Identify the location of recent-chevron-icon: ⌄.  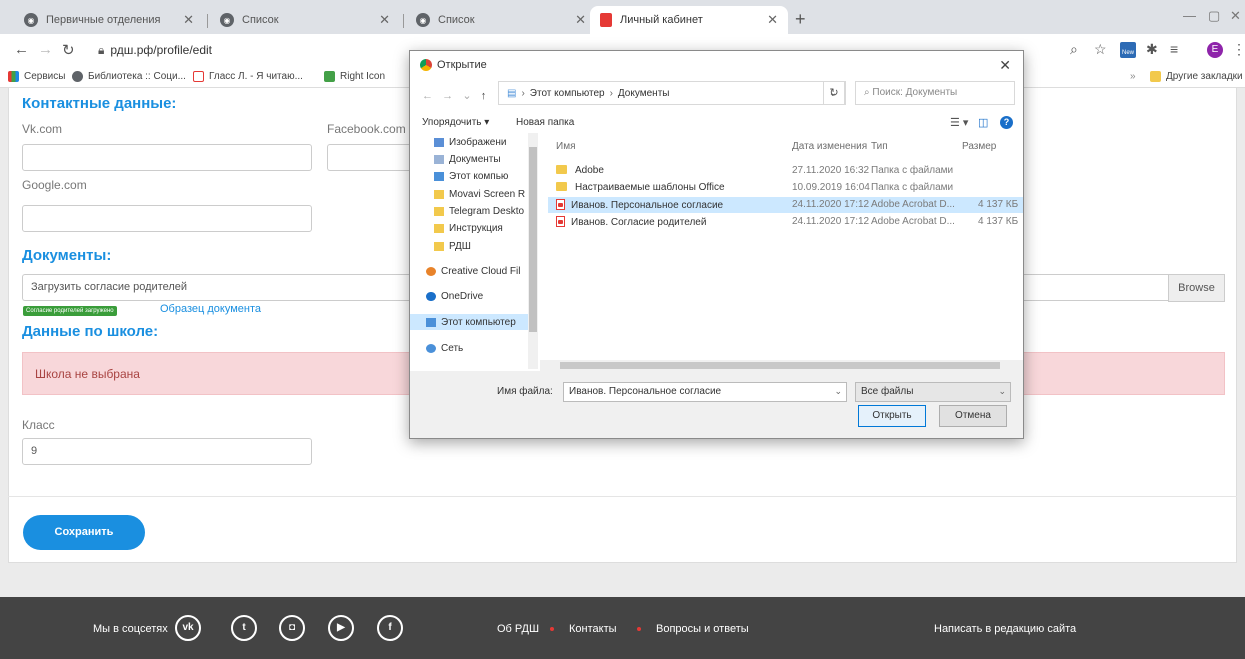
(466, 96).